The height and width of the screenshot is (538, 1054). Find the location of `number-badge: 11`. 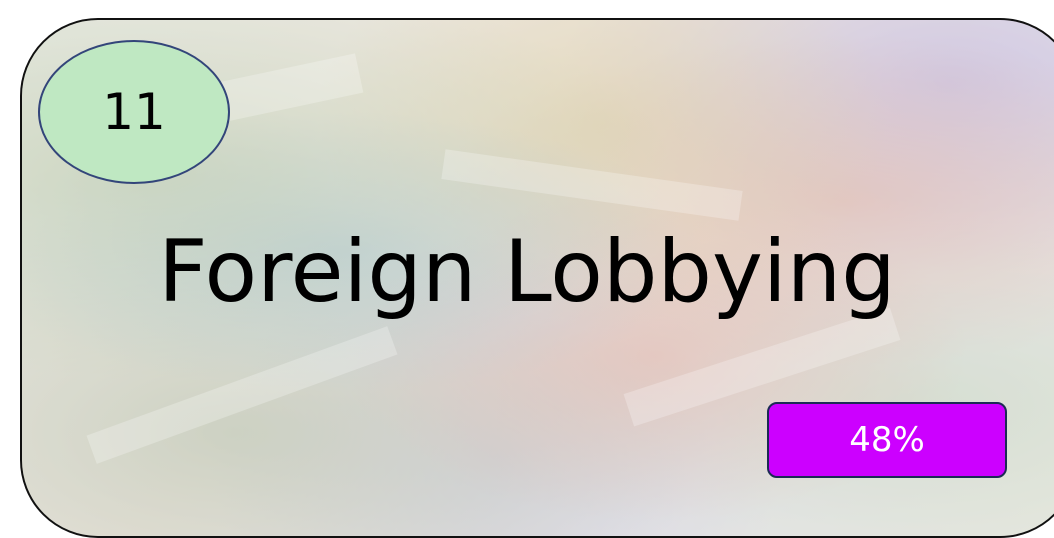

number-badge: 11 is located at coordinates (134, 112).